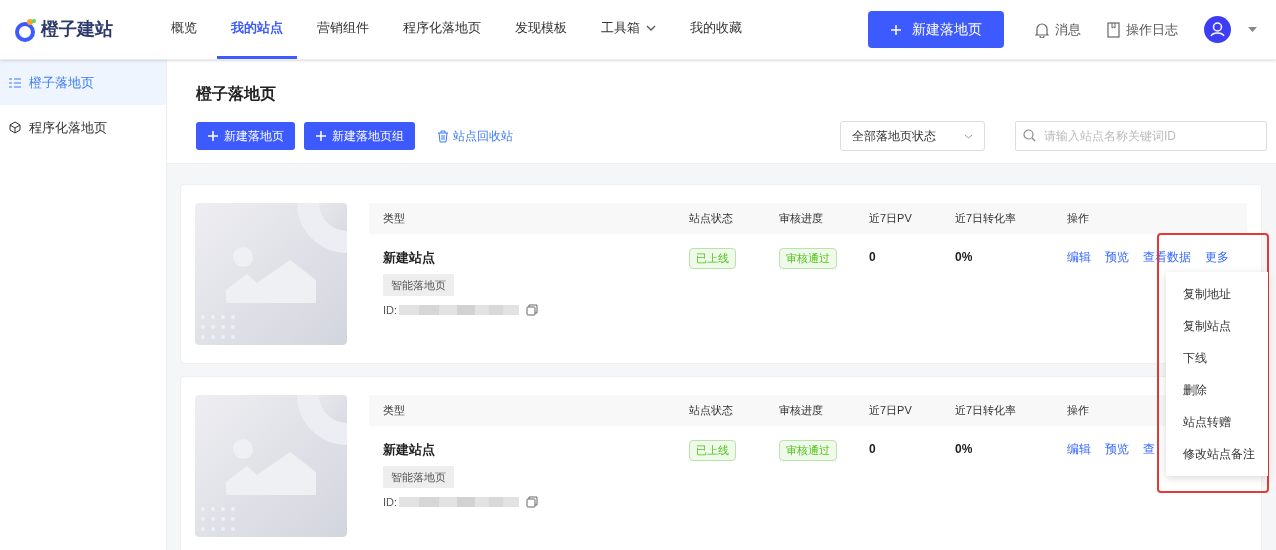 This screenshot has width=1276, height=550. What do you see at coordinates (184, 29) in the screenshot?
I see `nav-tab: 概览` at bounding box center [184, 29].